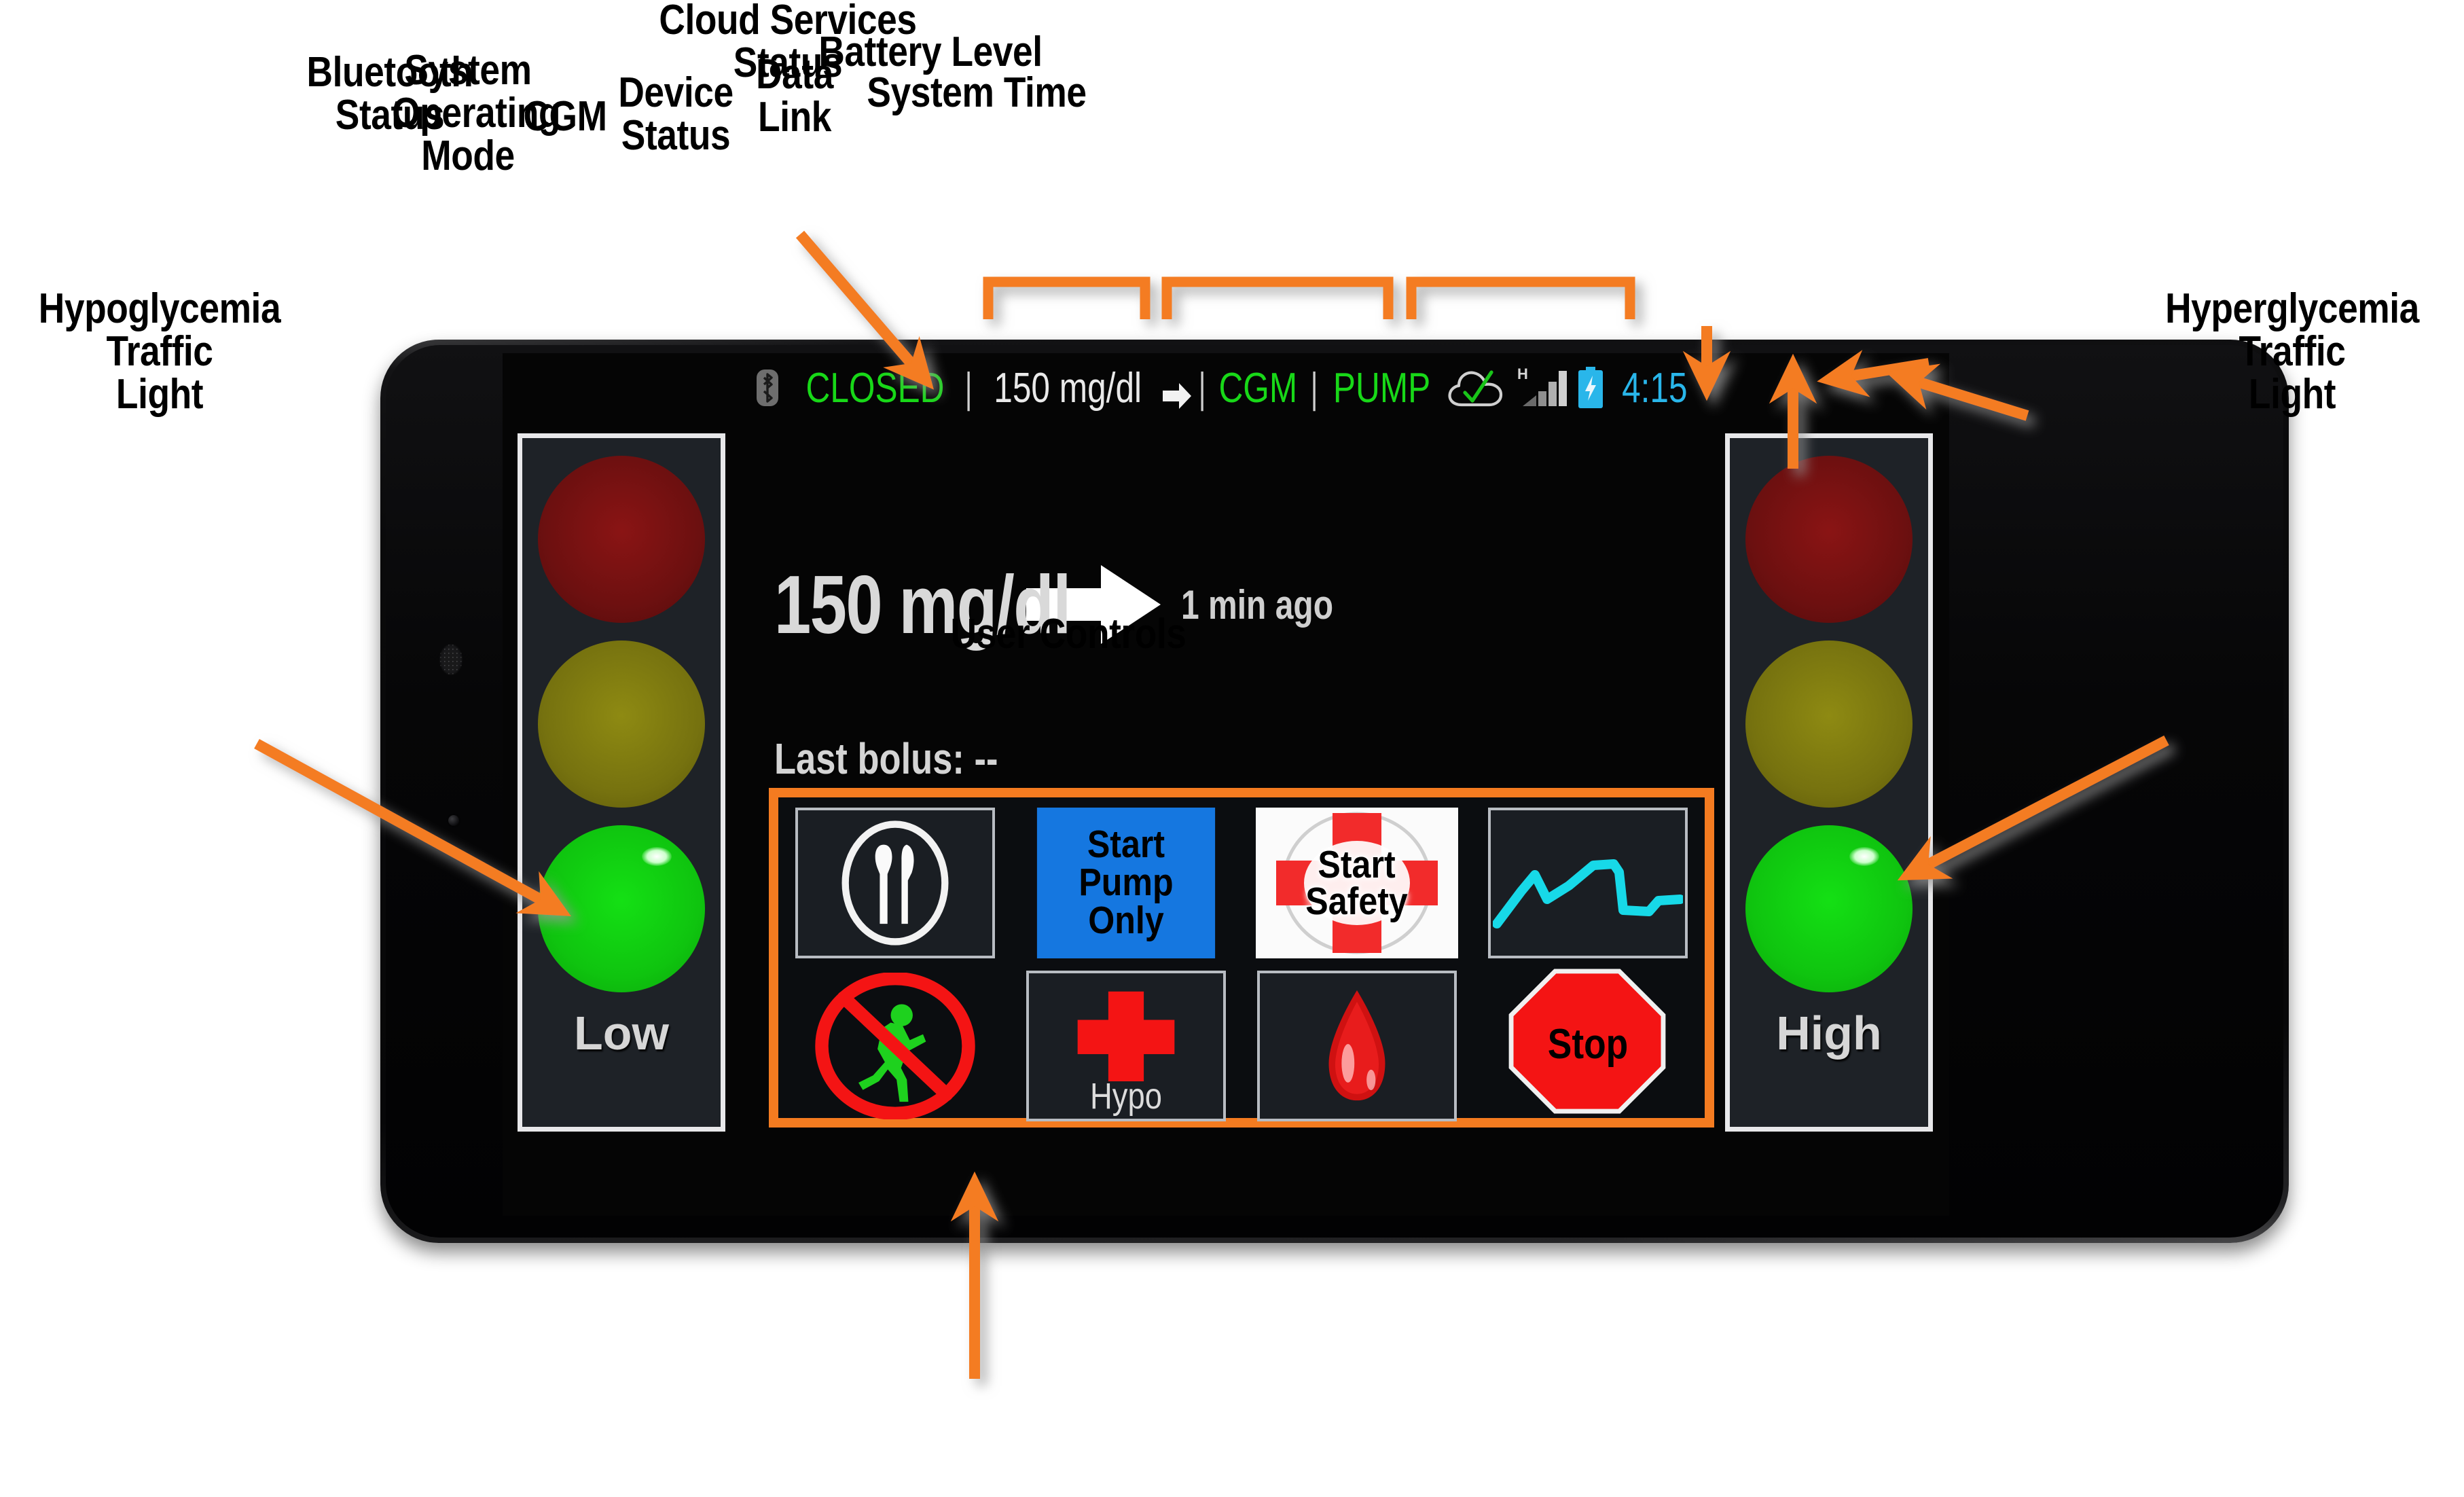  What do you see at coordinates (159, 351) in the screenshot?
I see `annotation-label-hypoglycemia-traffic-light: Hypoglycemia Traffic Light` at bounding box center [159, 351].